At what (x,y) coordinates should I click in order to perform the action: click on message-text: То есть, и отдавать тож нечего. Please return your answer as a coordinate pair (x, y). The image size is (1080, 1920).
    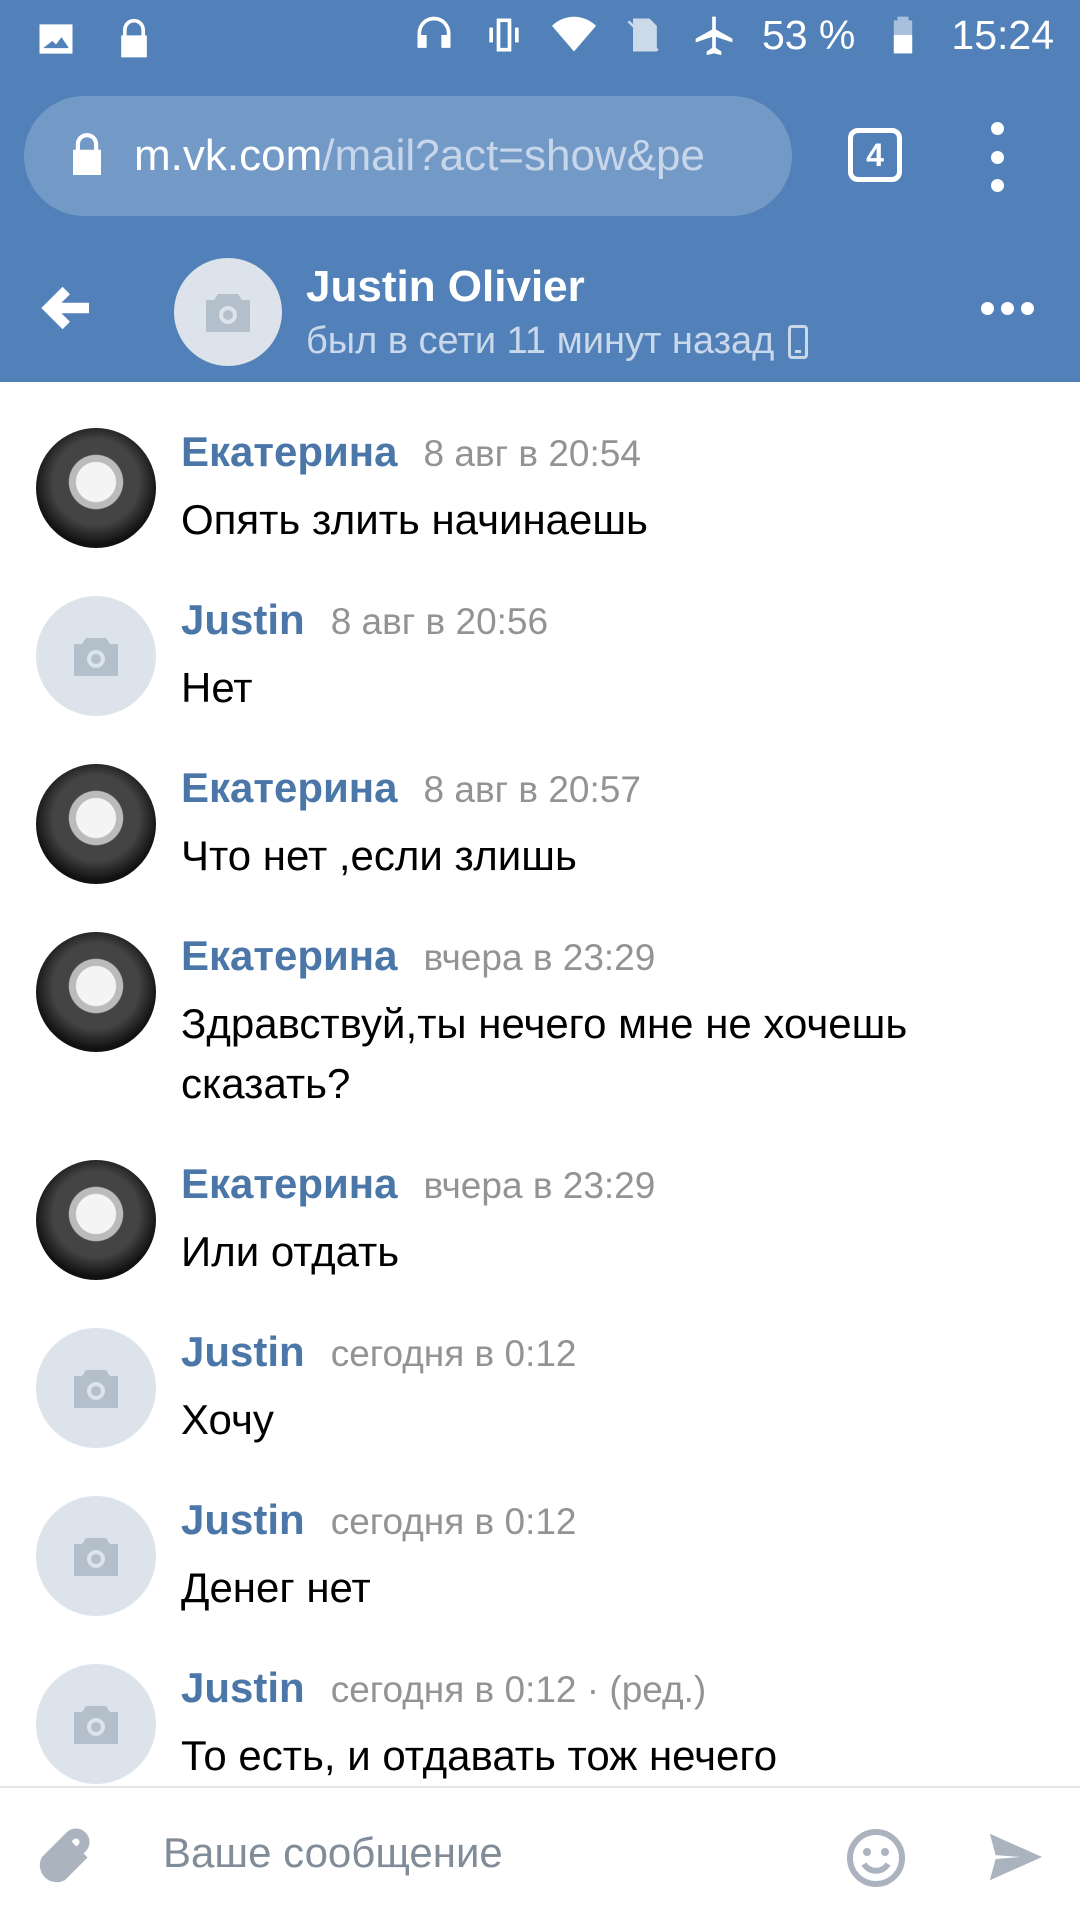
    Looking at the image, I should click on (479, 1755).